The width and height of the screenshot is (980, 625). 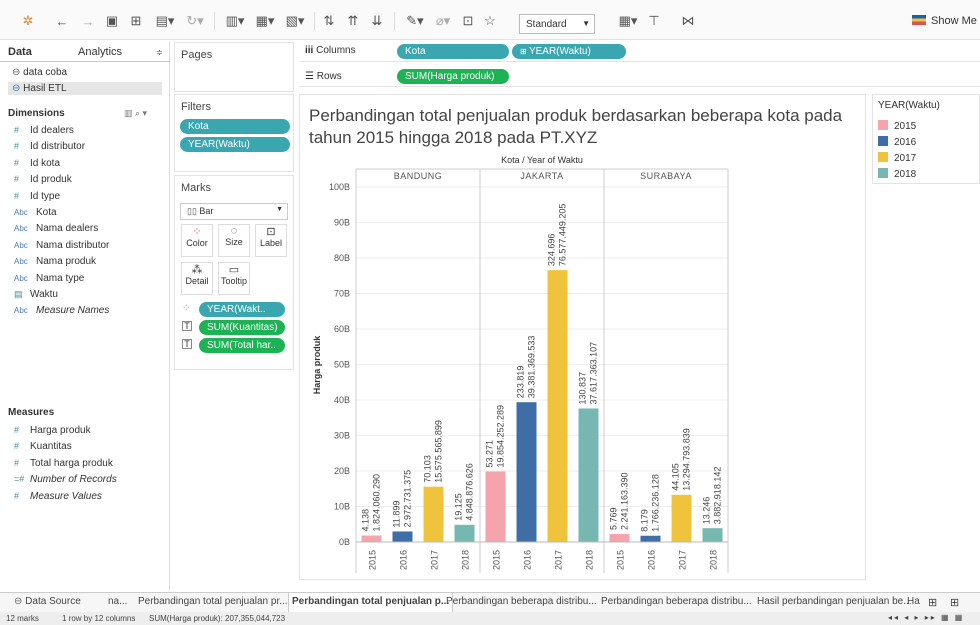 I want to click on field-item: =# Number of Records, so click(x=65, y=479).